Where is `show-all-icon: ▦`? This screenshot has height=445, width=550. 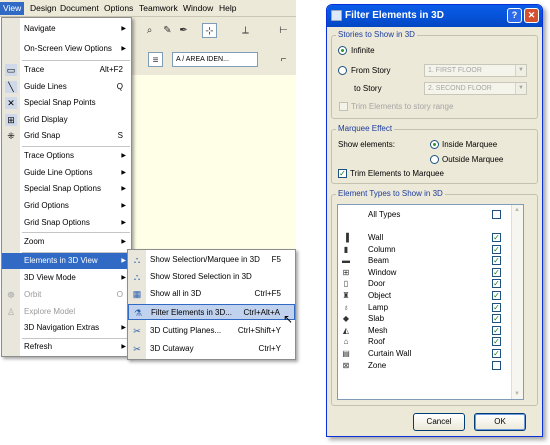
show-all-icon: ▦ is located at coordinates (137, 294).